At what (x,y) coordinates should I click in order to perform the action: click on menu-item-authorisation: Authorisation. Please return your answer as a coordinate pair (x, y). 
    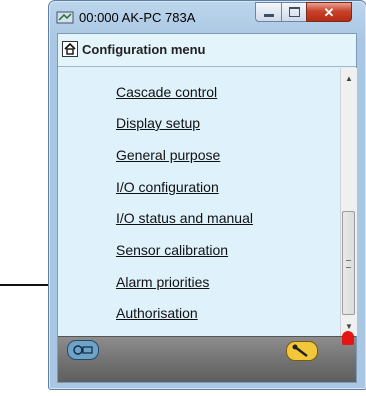
    Looking at the image, I should click on (157, 313).